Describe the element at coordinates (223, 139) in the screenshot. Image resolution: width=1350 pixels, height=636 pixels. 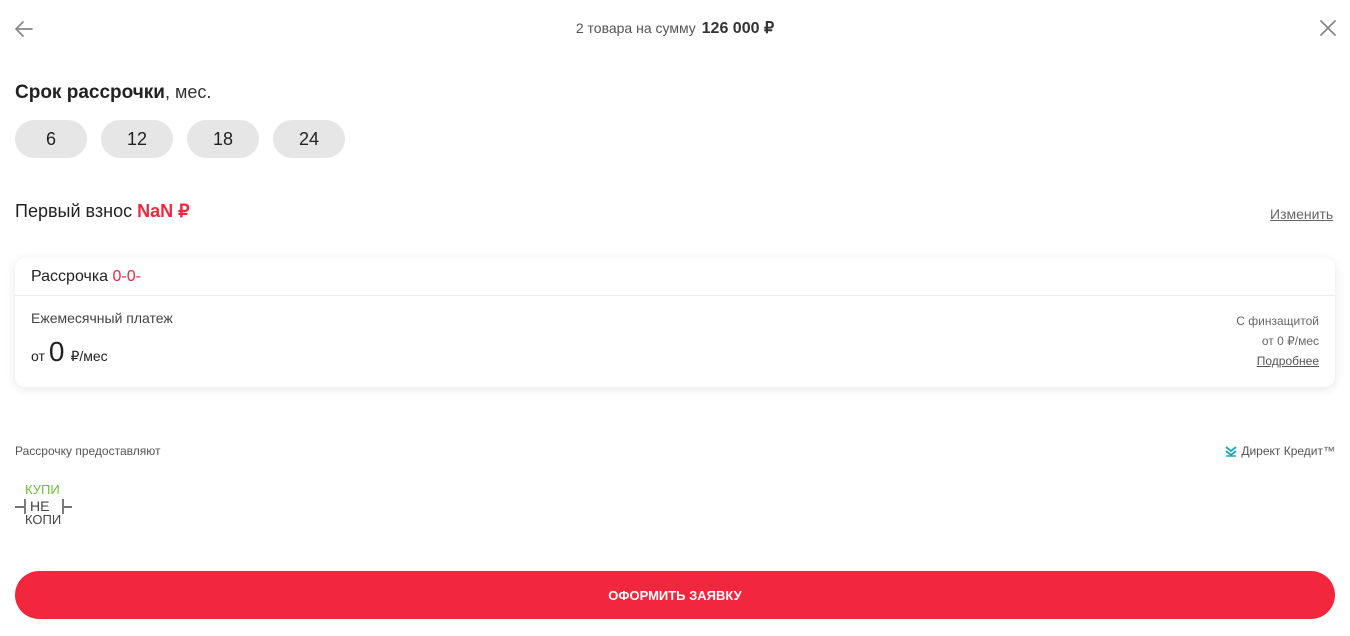
I see `term-option-18: 18` at that location.